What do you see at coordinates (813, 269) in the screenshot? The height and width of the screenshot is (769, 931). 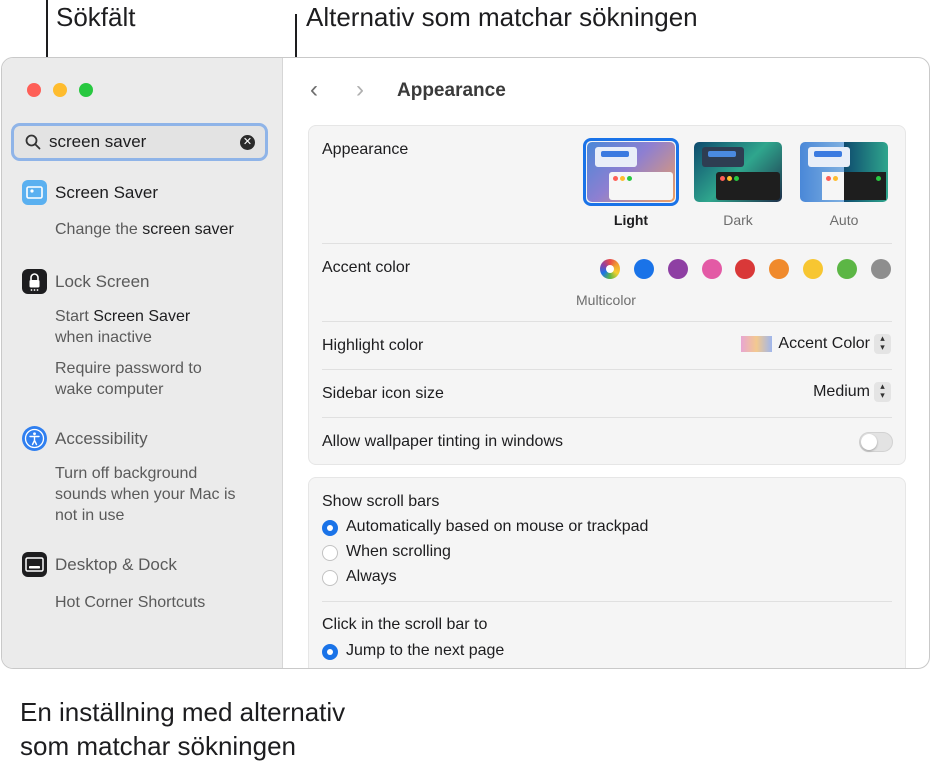 I see `accent-swatch-yellow` at bounding box center [813, 269].